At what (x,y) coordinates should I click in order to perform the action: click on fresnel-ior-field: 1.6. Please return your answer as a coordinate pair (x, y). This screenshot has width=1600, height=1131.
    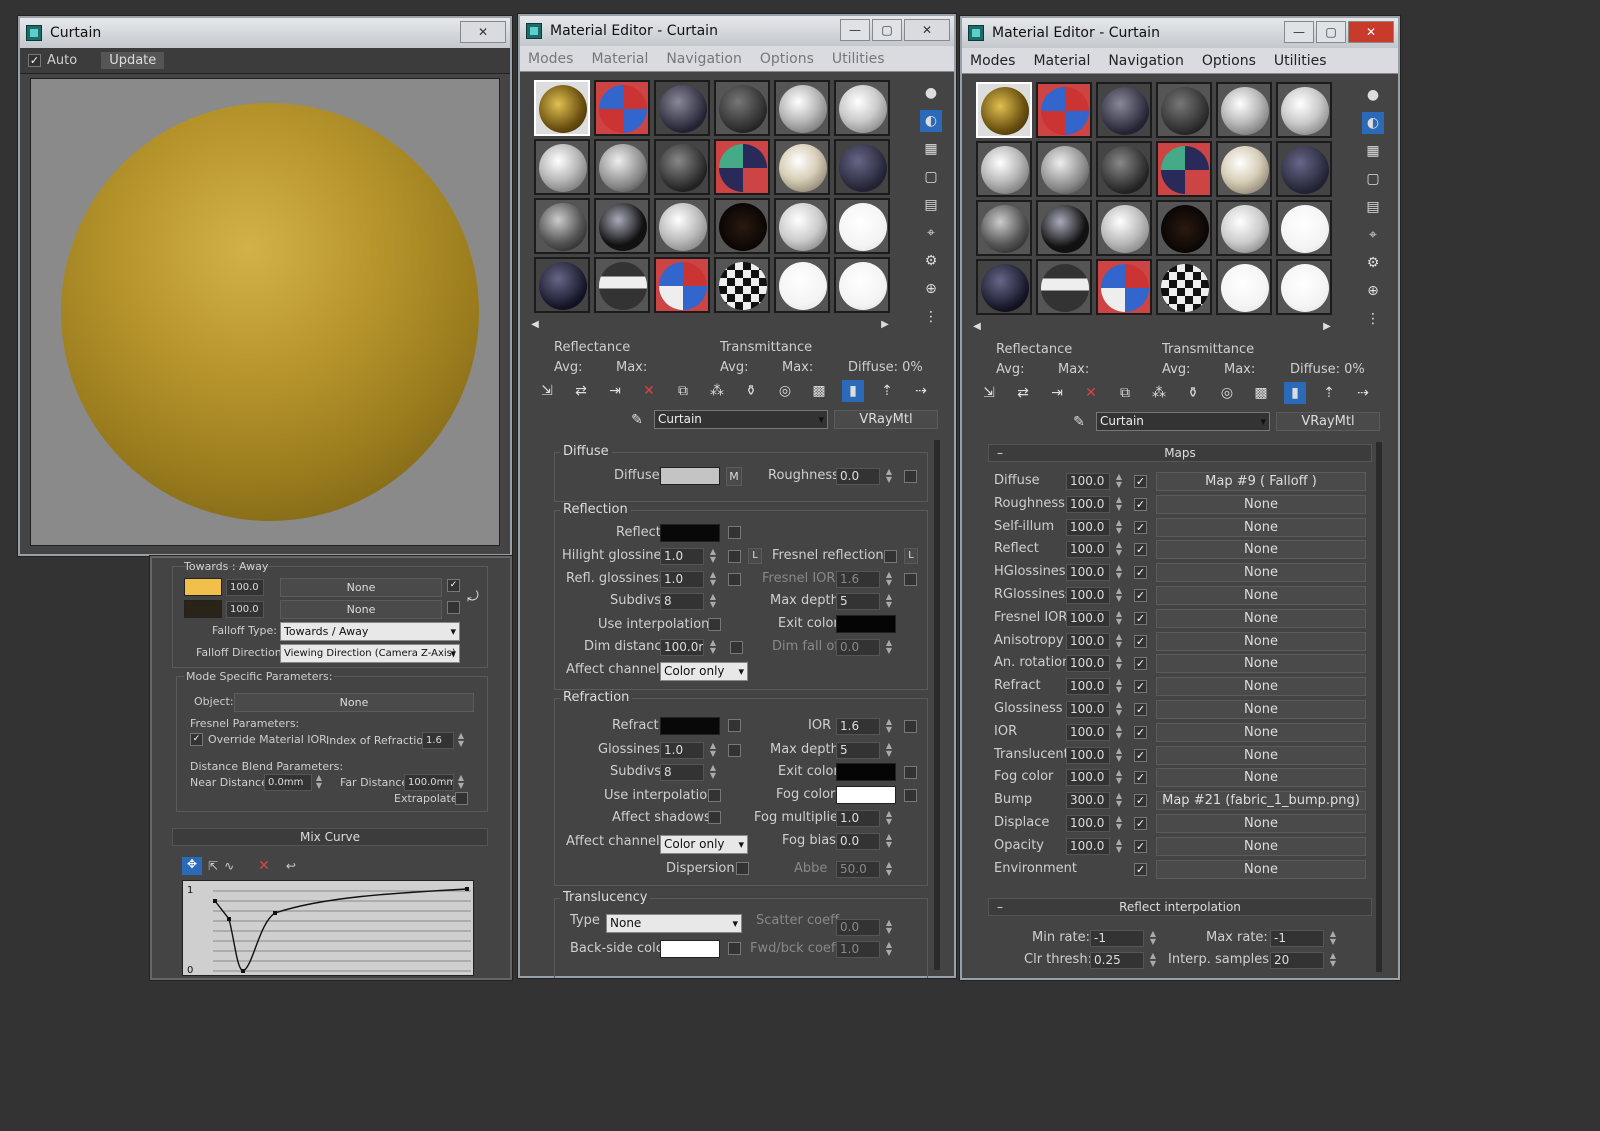
    Looking at the image, I should click on (858, 579).